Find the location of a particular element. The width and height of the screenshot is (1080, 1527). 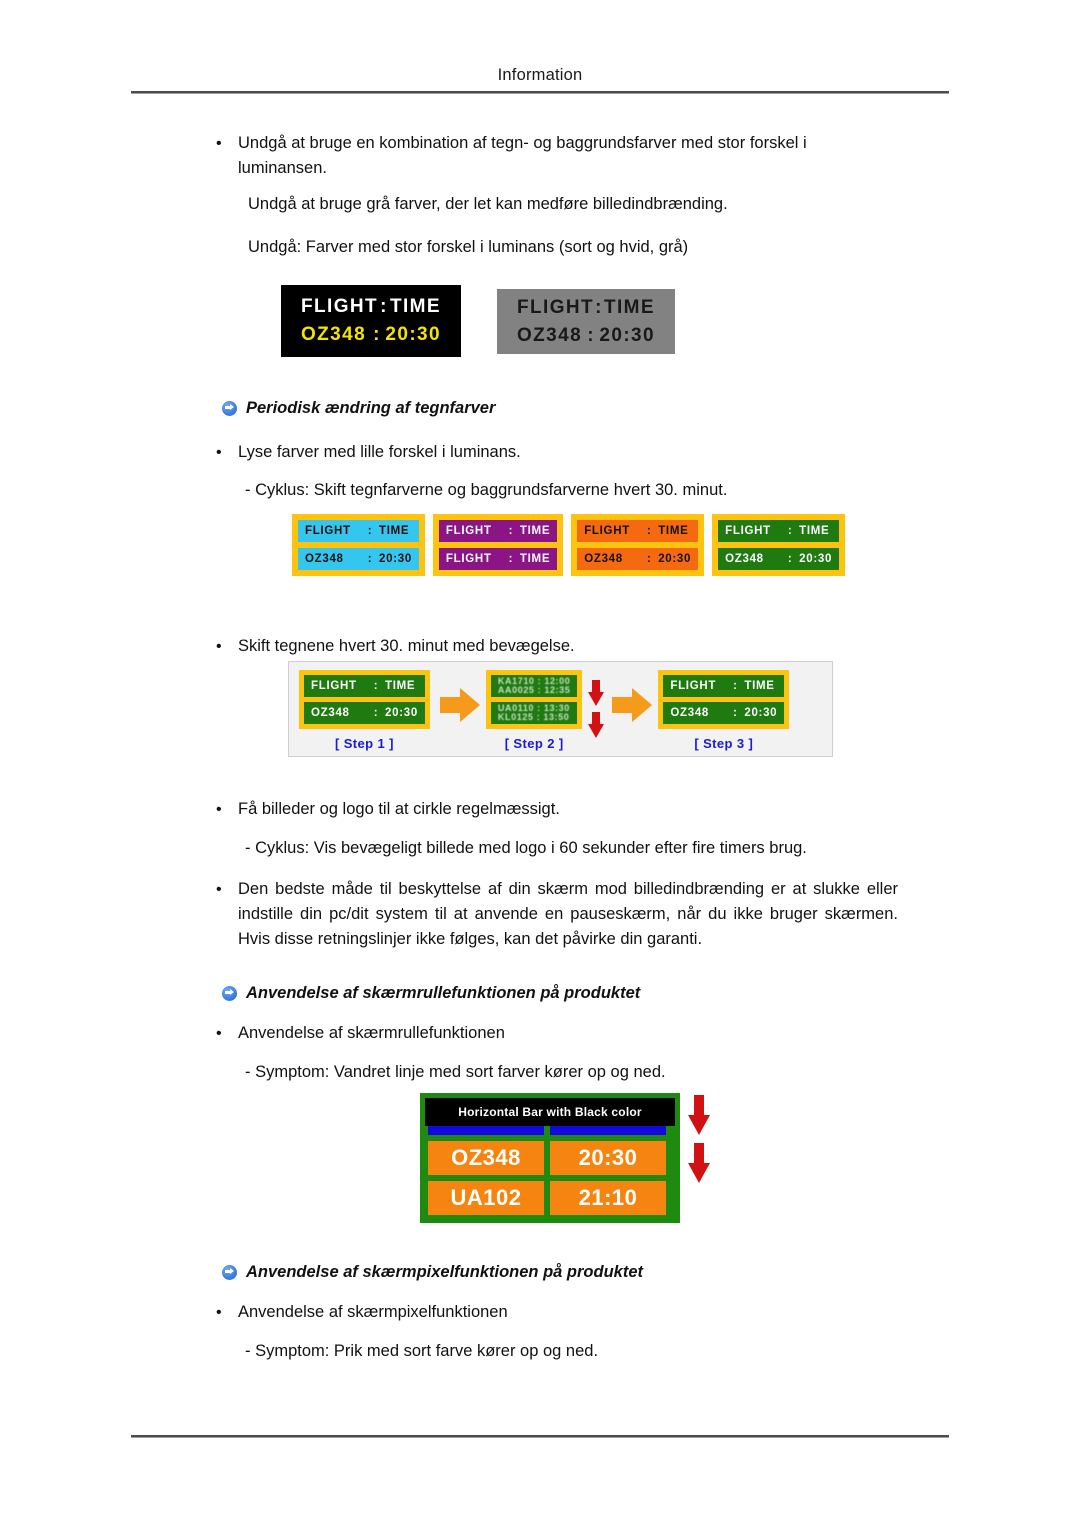

pixel-bullet-1: • Anvendelse af skærmpixelfunktionen is located at coordinates (546, 1312).